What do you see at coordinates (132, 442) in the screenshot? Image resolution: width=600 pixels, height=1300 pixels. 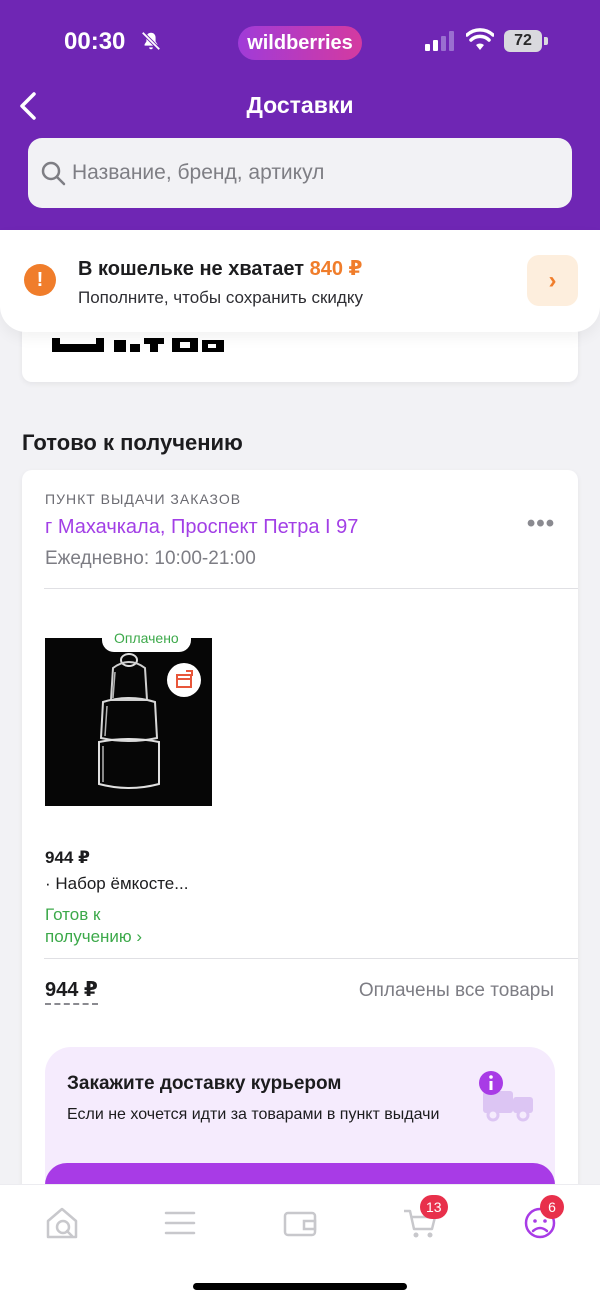 I see `section-title: Готово к получению` at bounding box center [132, 442].